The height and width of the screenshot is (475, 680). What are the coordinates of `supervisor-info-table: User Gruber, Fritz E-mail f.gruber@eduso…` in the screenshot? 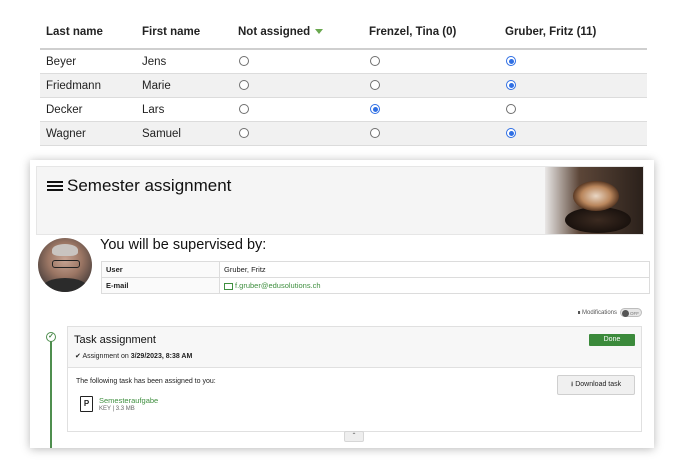 It's located at (375, 277).